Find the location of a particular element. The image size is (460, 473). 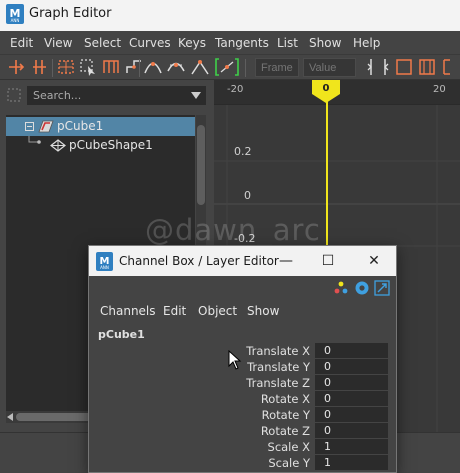

channel-rotate-z: Rotate Z 0 is located at coordinates (242, 431).